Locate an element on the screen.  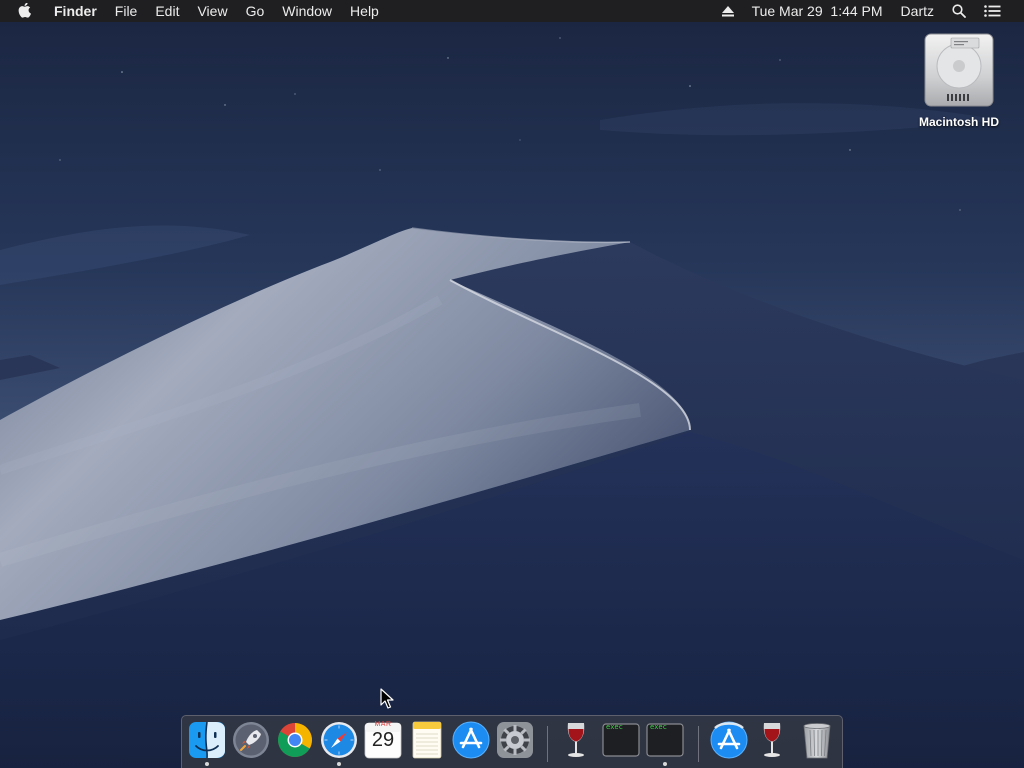
spotlight-search-icon is located at coordinates (959, 11).